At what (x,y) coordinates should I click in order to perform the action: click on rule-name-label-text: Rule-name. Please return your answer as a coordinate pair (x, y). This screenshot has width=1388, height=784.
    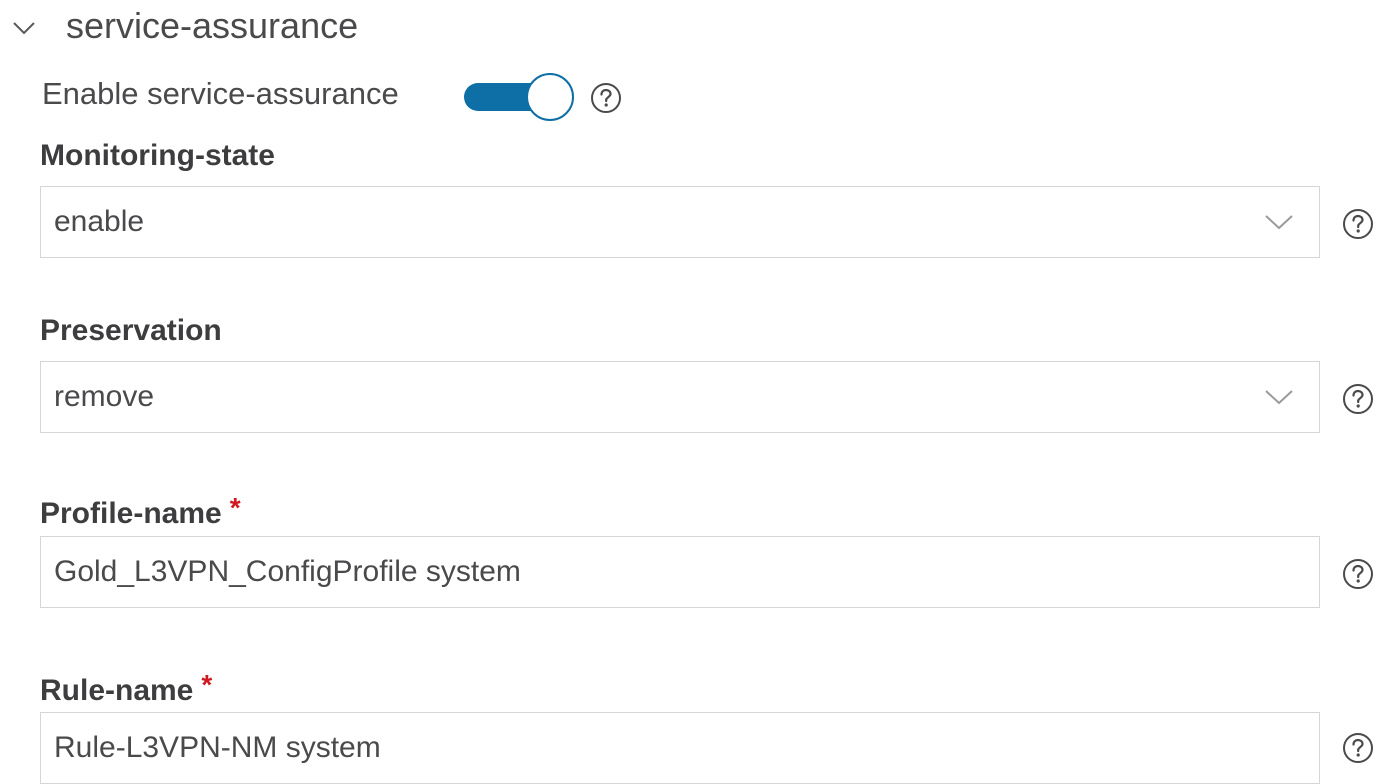
    Looking at the image, I should click on (117, 690).